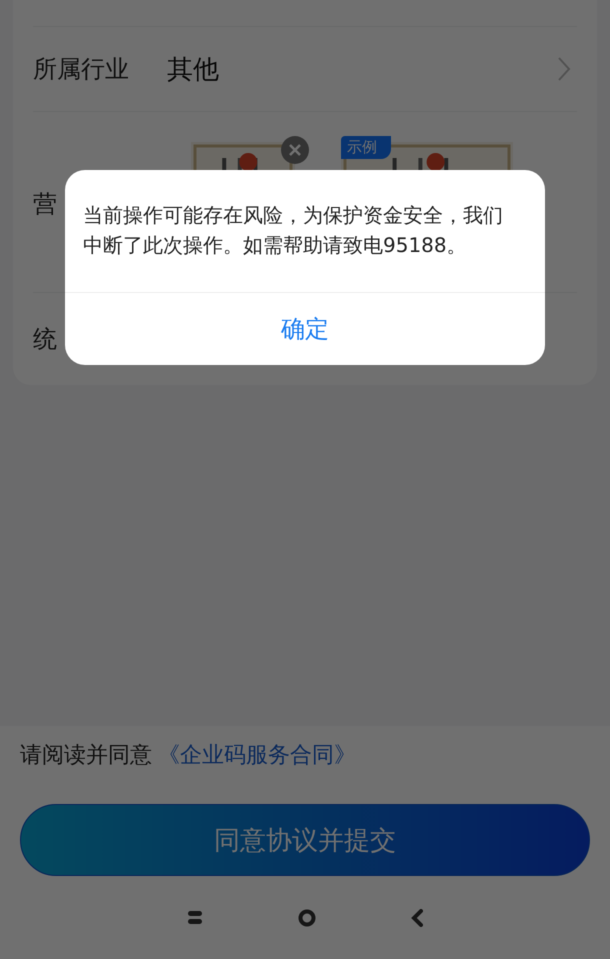  Describe the element at coordinates (195, 918) in the screenshot. I see `menu-icon` at that location.